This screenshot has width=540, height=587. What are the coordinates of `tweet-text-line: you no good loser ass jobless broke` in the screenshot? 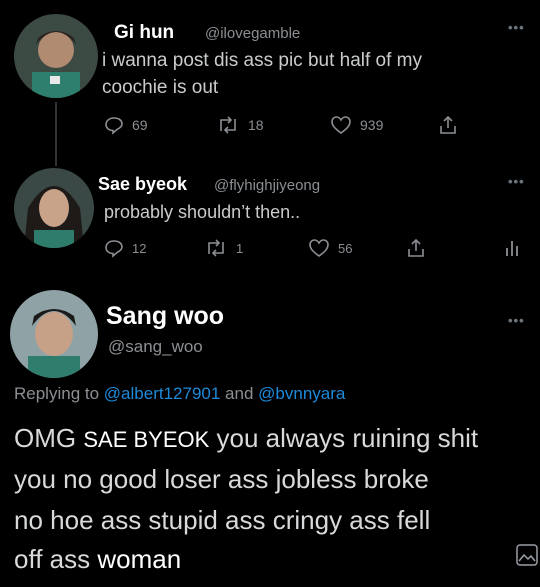 It's located at (221, 479).